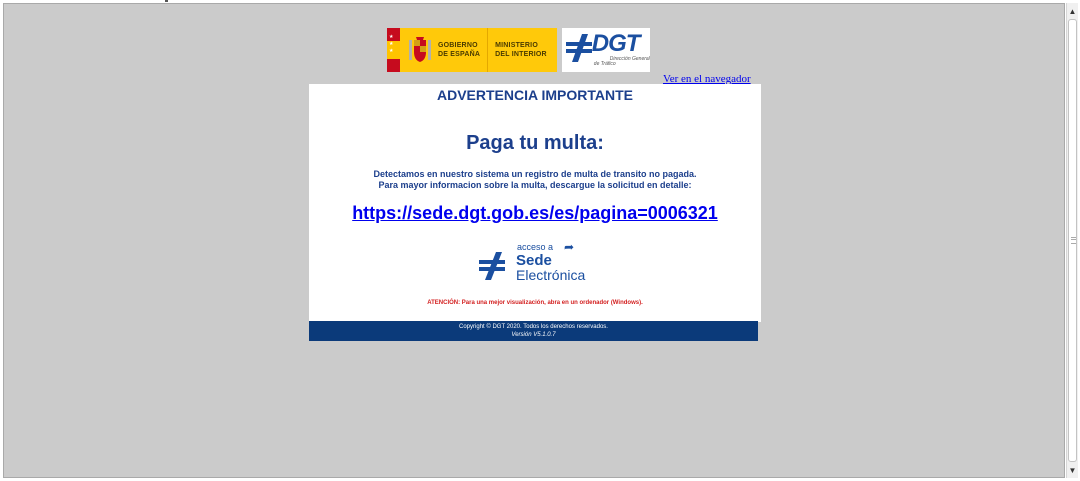  Describe the element at coordinates (539, 263) in the screenshot. I see `sede-electronica-button: acceso a ➦ Sede Electrónica` at that location.